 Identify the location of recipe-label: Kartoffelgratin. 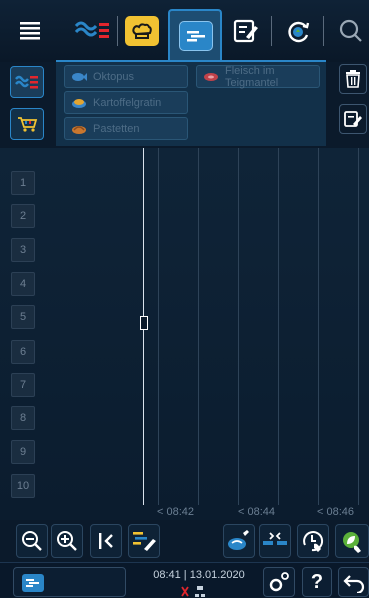
(127, 102).